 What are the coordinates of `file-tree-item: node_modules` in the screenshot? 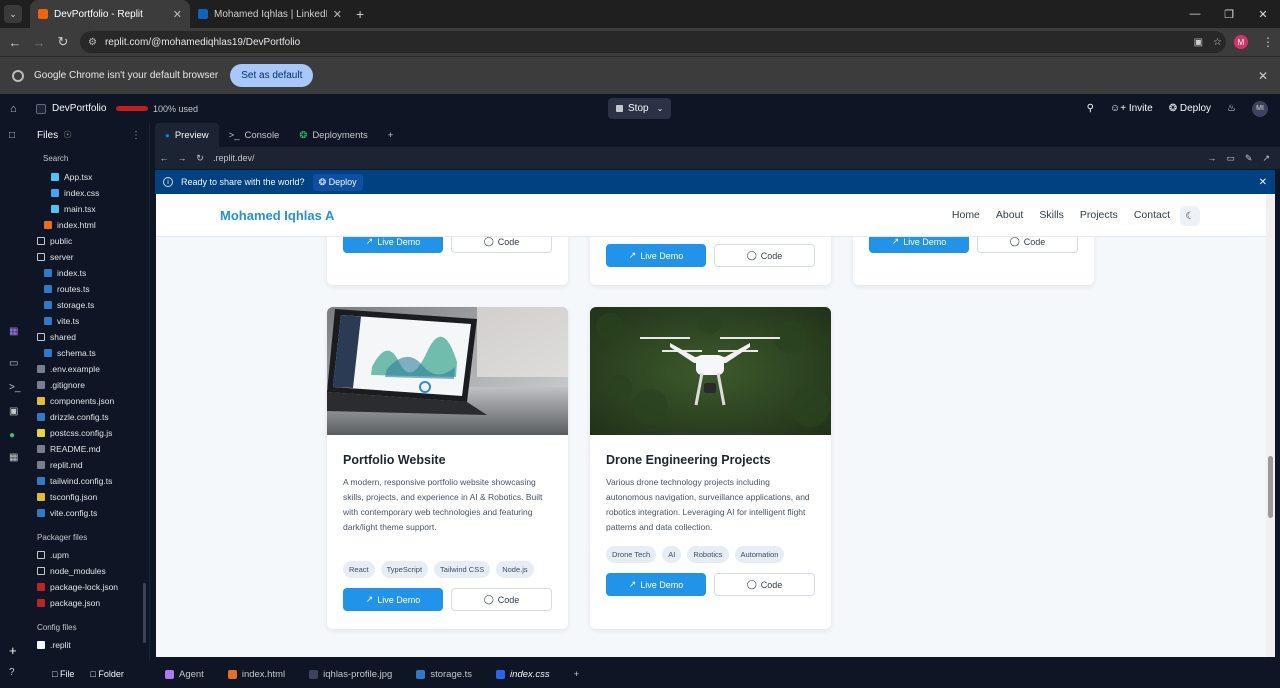 It's located at (89, 571).